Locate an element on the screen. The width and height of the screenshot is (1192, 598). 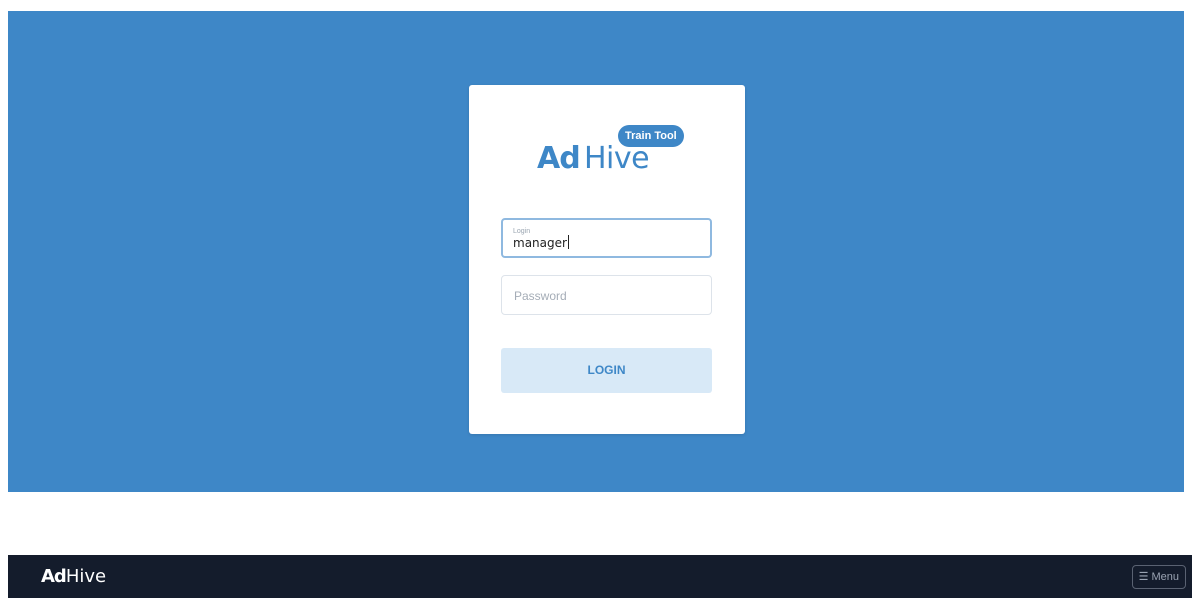
login-value-text: manager is located at coordinates (540, 243).